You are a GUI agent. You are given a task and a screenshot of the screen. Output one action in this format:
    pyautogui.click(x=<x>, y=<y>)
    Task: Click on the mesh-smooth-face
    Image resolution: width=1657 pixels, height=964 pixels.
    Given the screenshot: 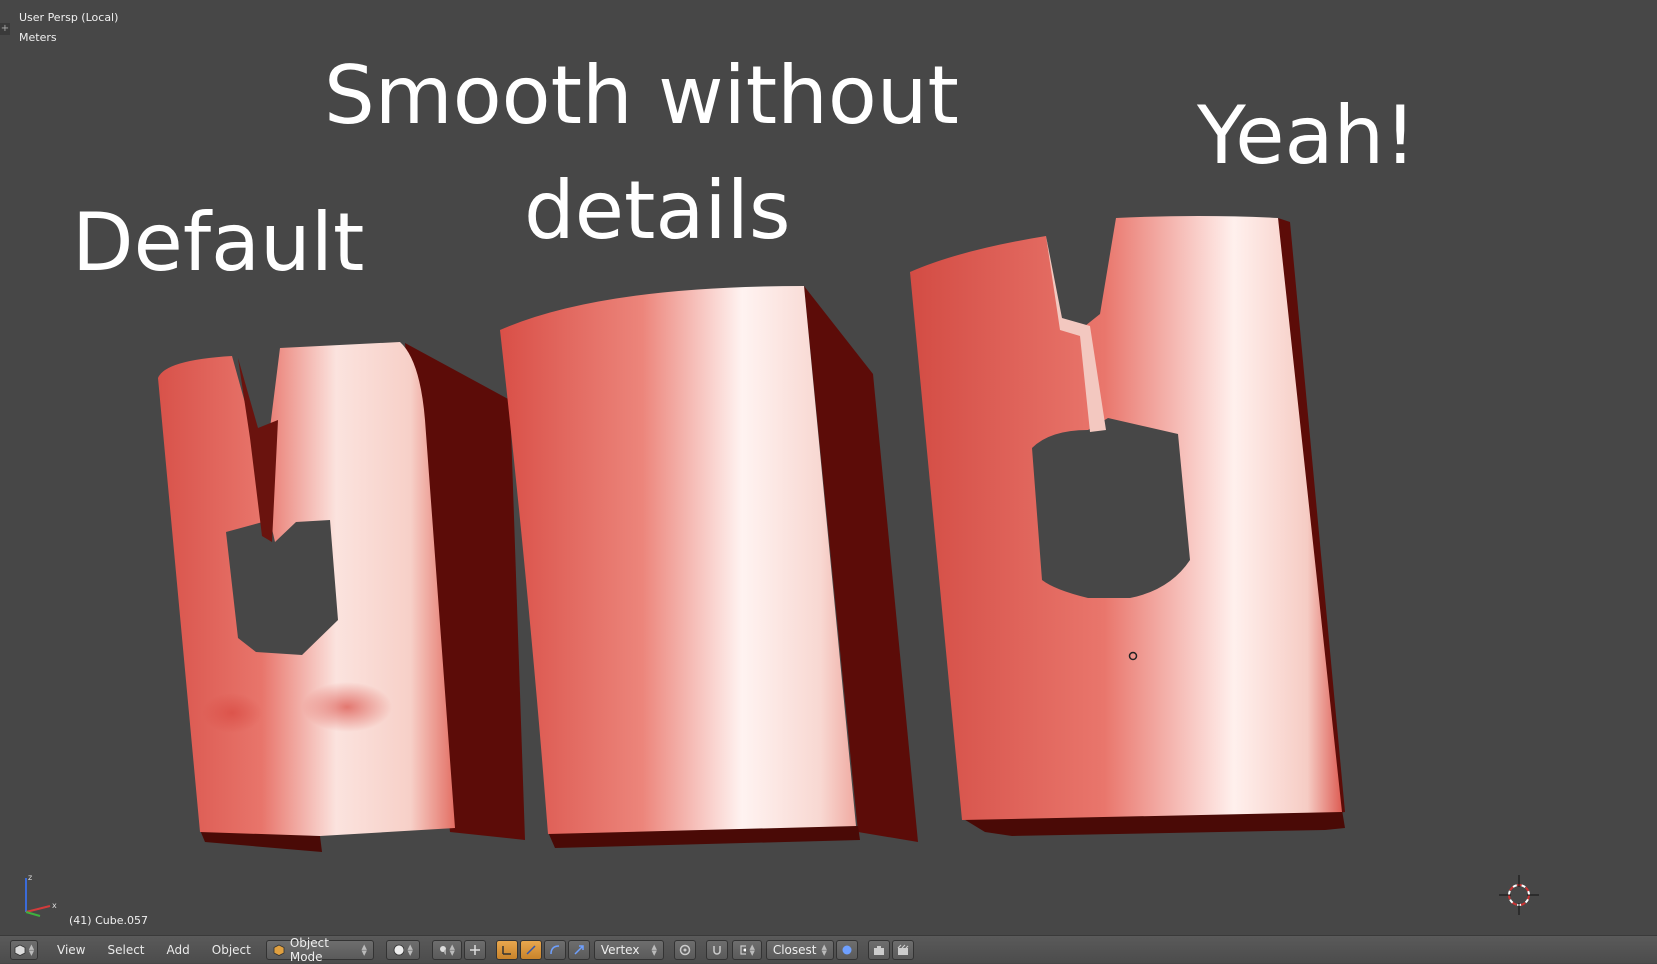 What is the action you would take?
    pyautogui.click(x=678, y=560)
    